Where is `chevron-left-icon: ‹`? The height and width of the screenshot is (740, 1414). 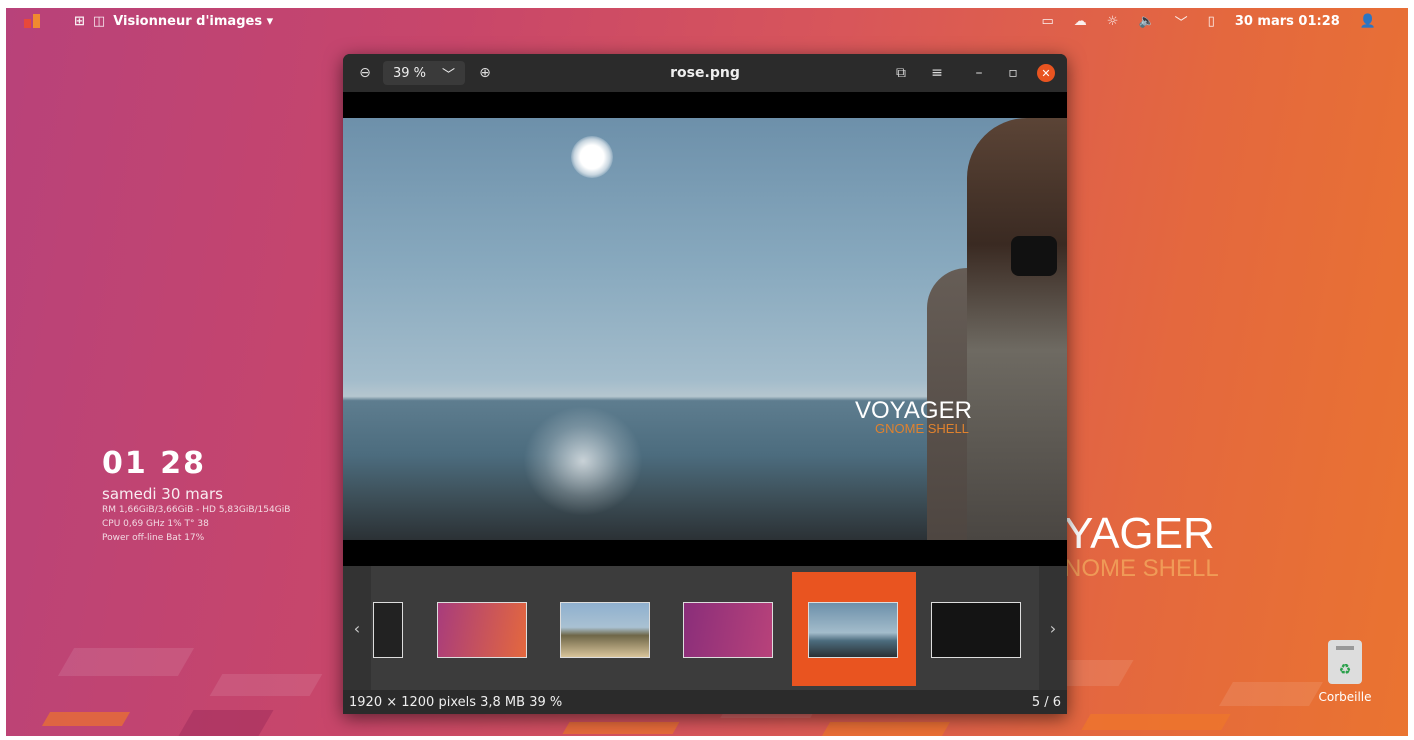 chevron-left-icon: ‹ is located at coordinates (357, 628).